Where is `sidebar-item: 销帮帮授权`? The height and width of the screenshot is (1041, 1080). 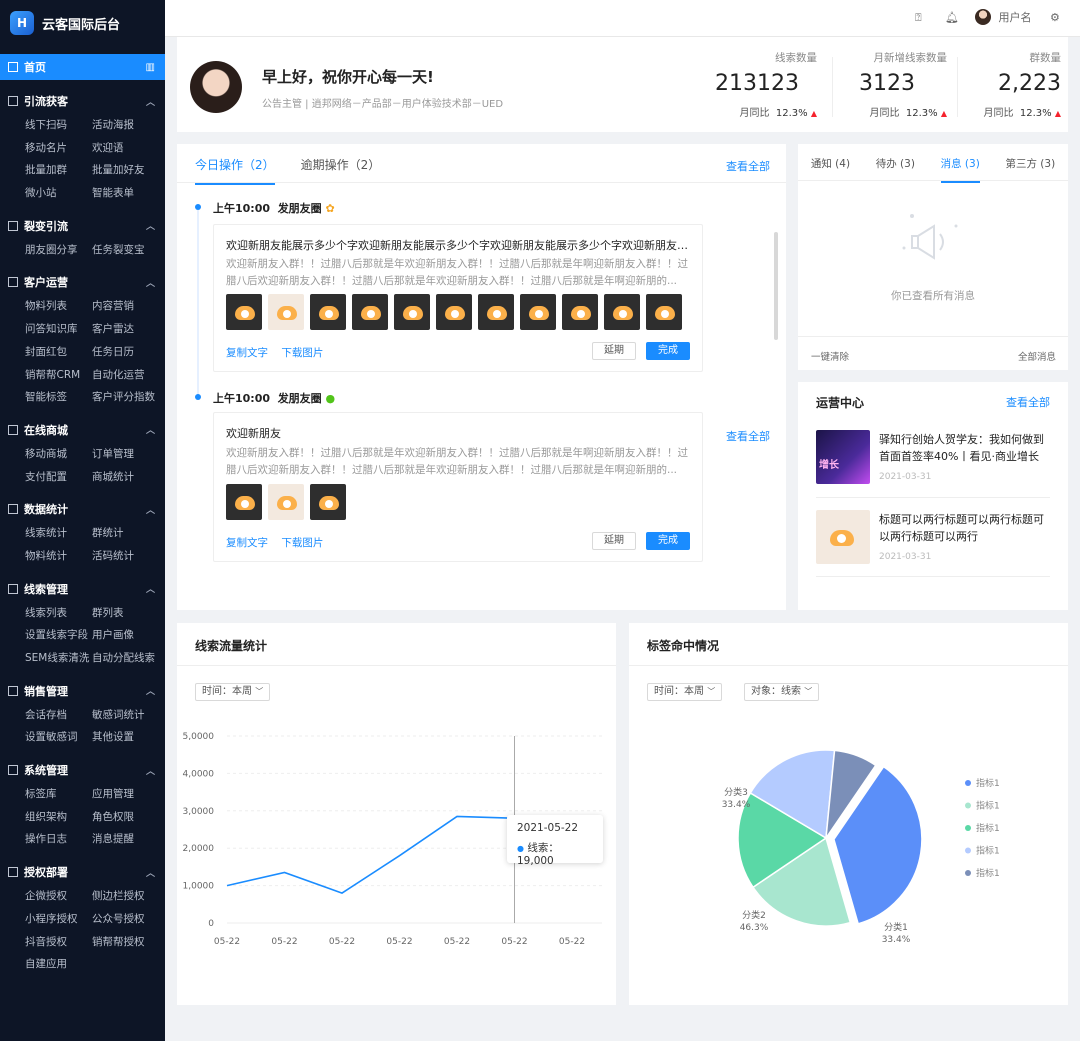
sidebar-item: 销帮帮授权 is located at coordinates (128, 942).